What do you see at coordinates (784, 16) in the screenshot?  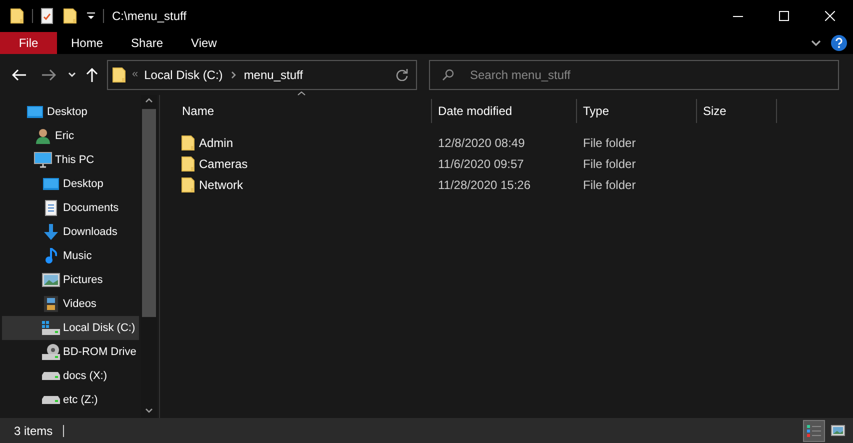 I see `maximize-icon` at bounding box center [784, 16].